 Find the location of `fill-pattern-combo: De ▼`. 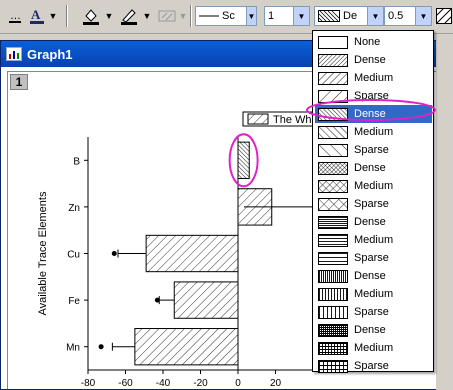

fill-pattern-combo: De ▼ is located at coordinates (349, 16).